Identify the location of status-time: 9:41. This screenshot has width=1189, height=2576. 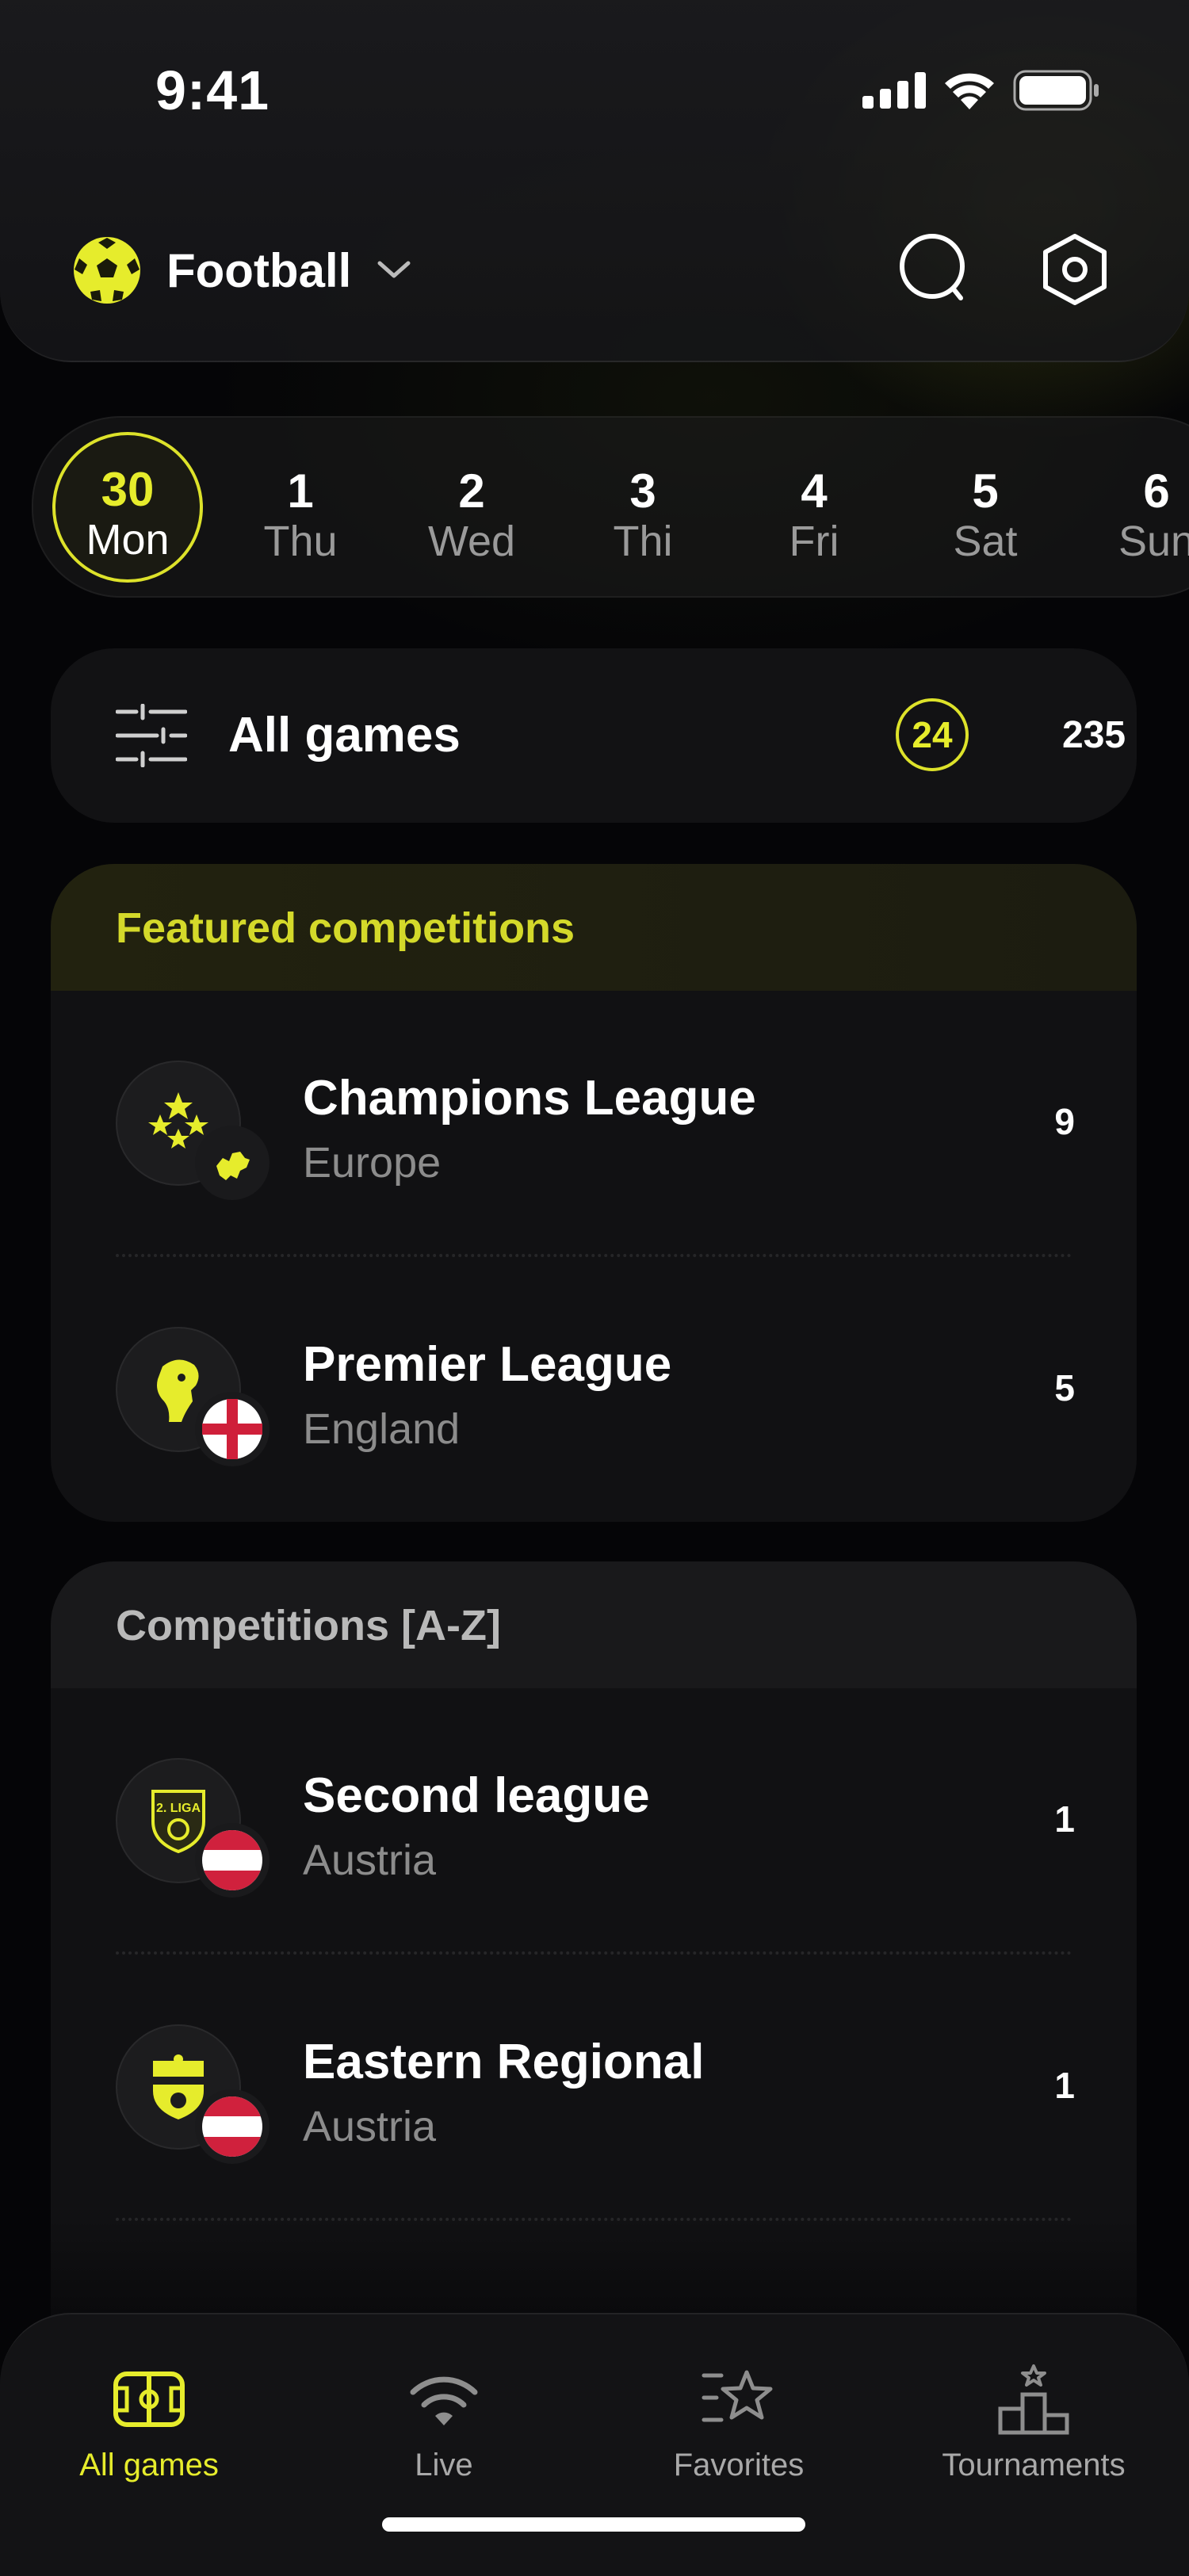
(212, 90).